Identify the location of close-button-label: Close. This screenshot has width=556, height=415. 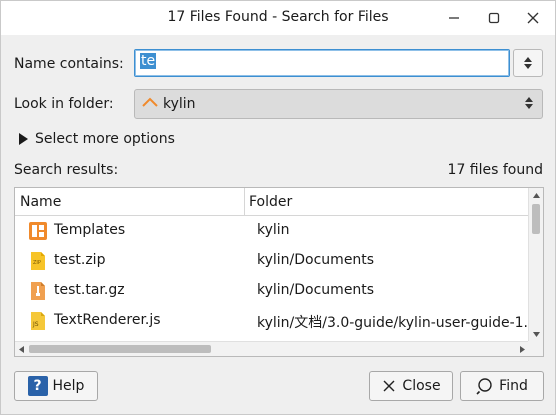
(421, 386).